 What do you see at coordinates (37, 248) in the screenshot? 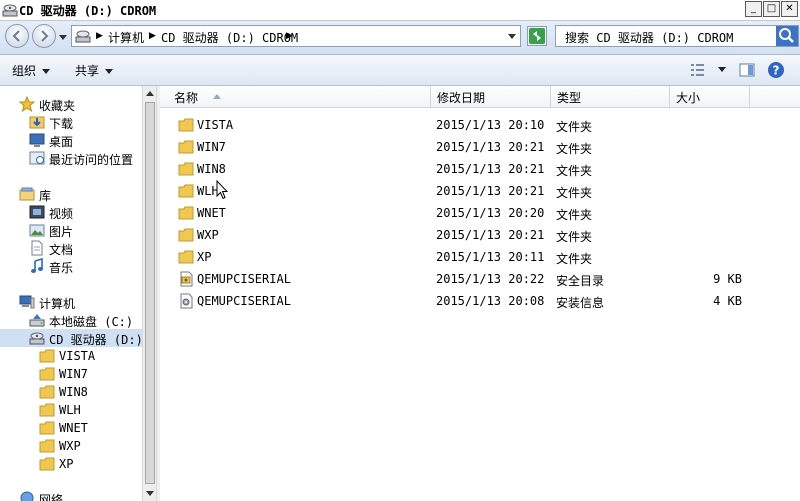
I see `documents-icon` at bounding box center [37, 248].